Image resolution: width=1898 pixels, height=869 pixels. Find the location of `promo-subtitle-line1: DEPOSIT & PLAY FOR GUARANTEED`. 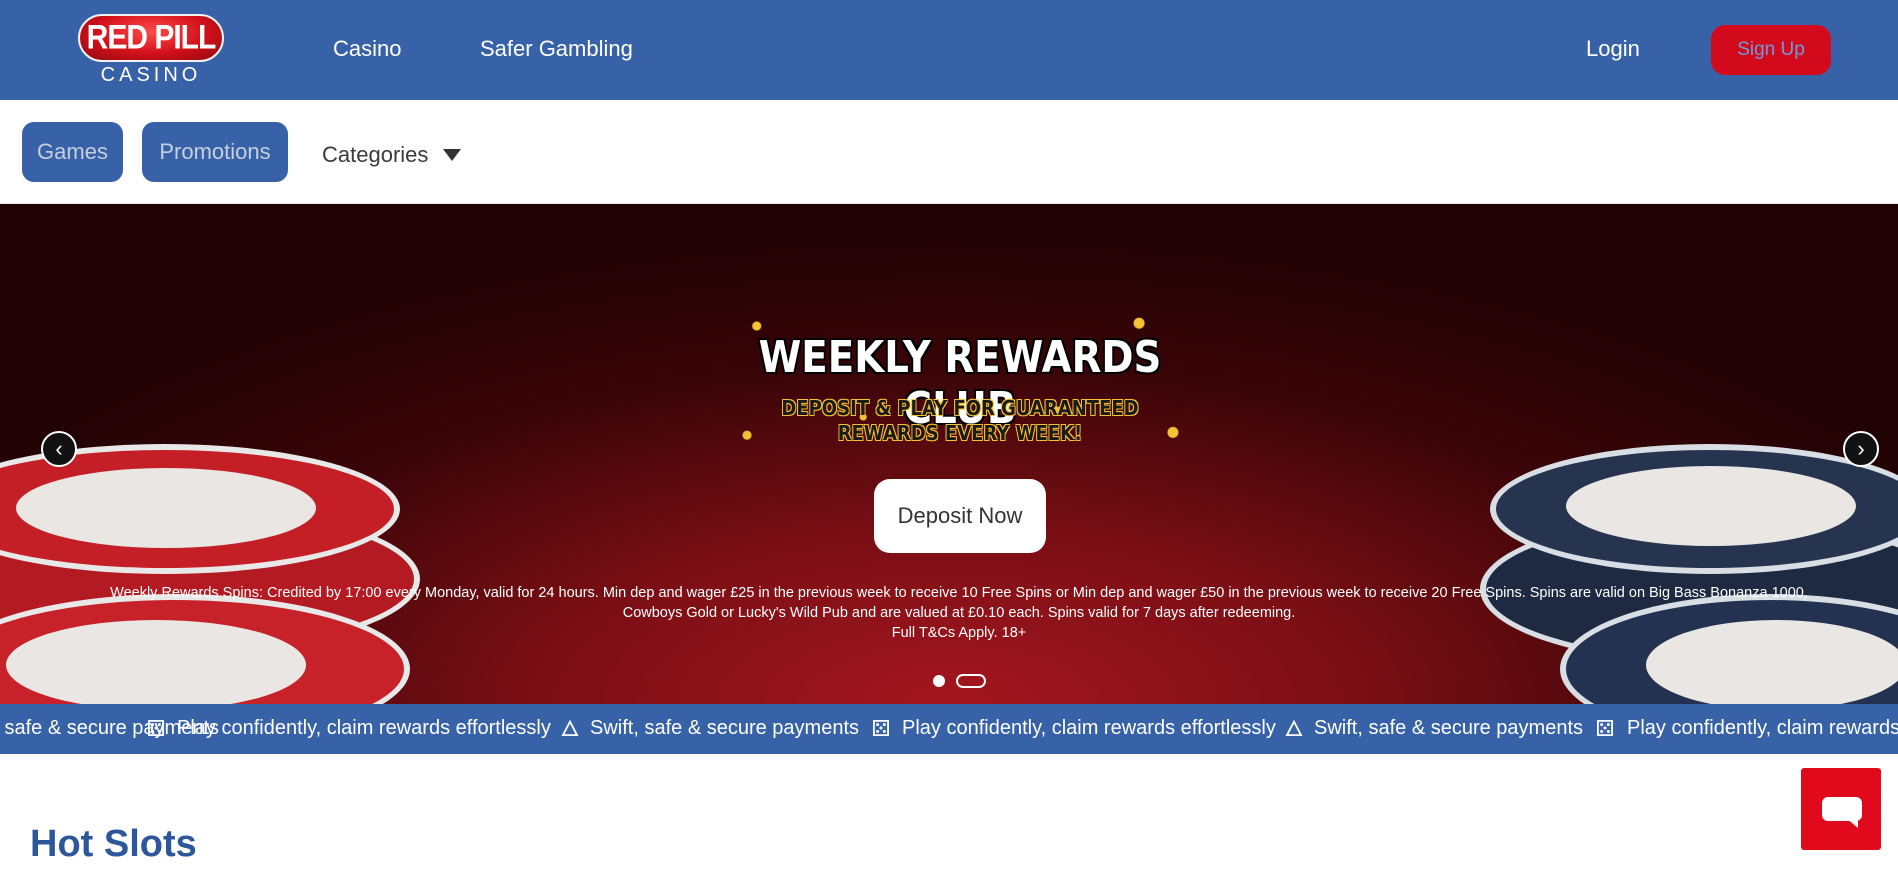

promo-subtitle-line1: DEPOSIT & PLAY FOR GUARANTEED is located at coordinates (960, 408).